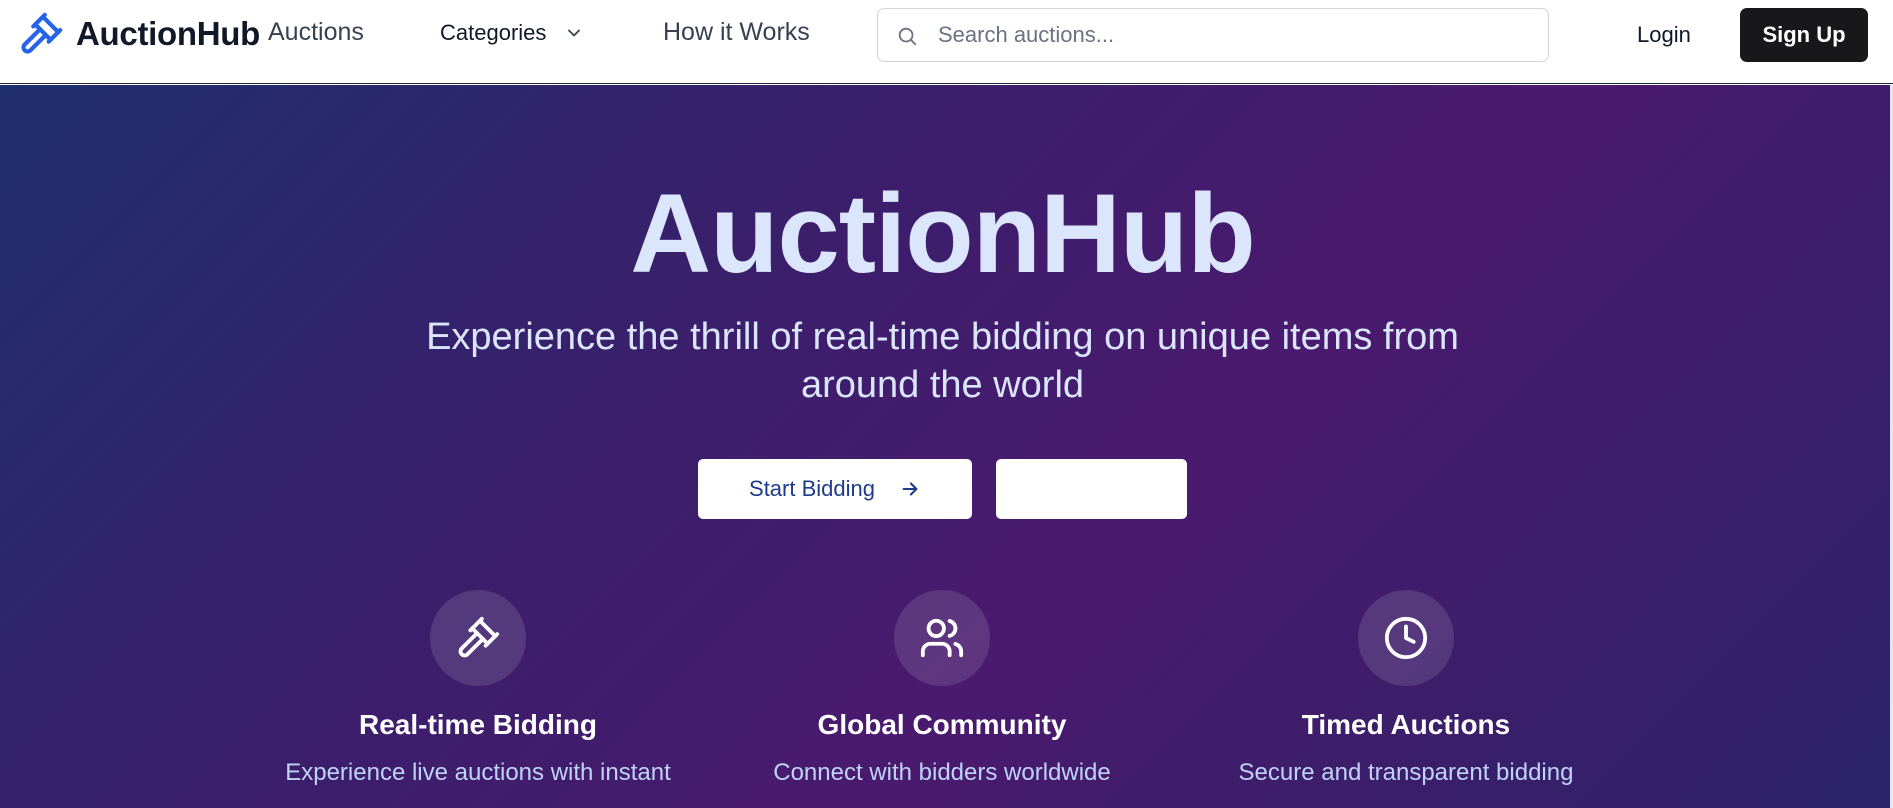  What do you see at coordinates (910, 489) in the screenshot?
I see `arrow-right-icon` at bounding box center [910, 489].